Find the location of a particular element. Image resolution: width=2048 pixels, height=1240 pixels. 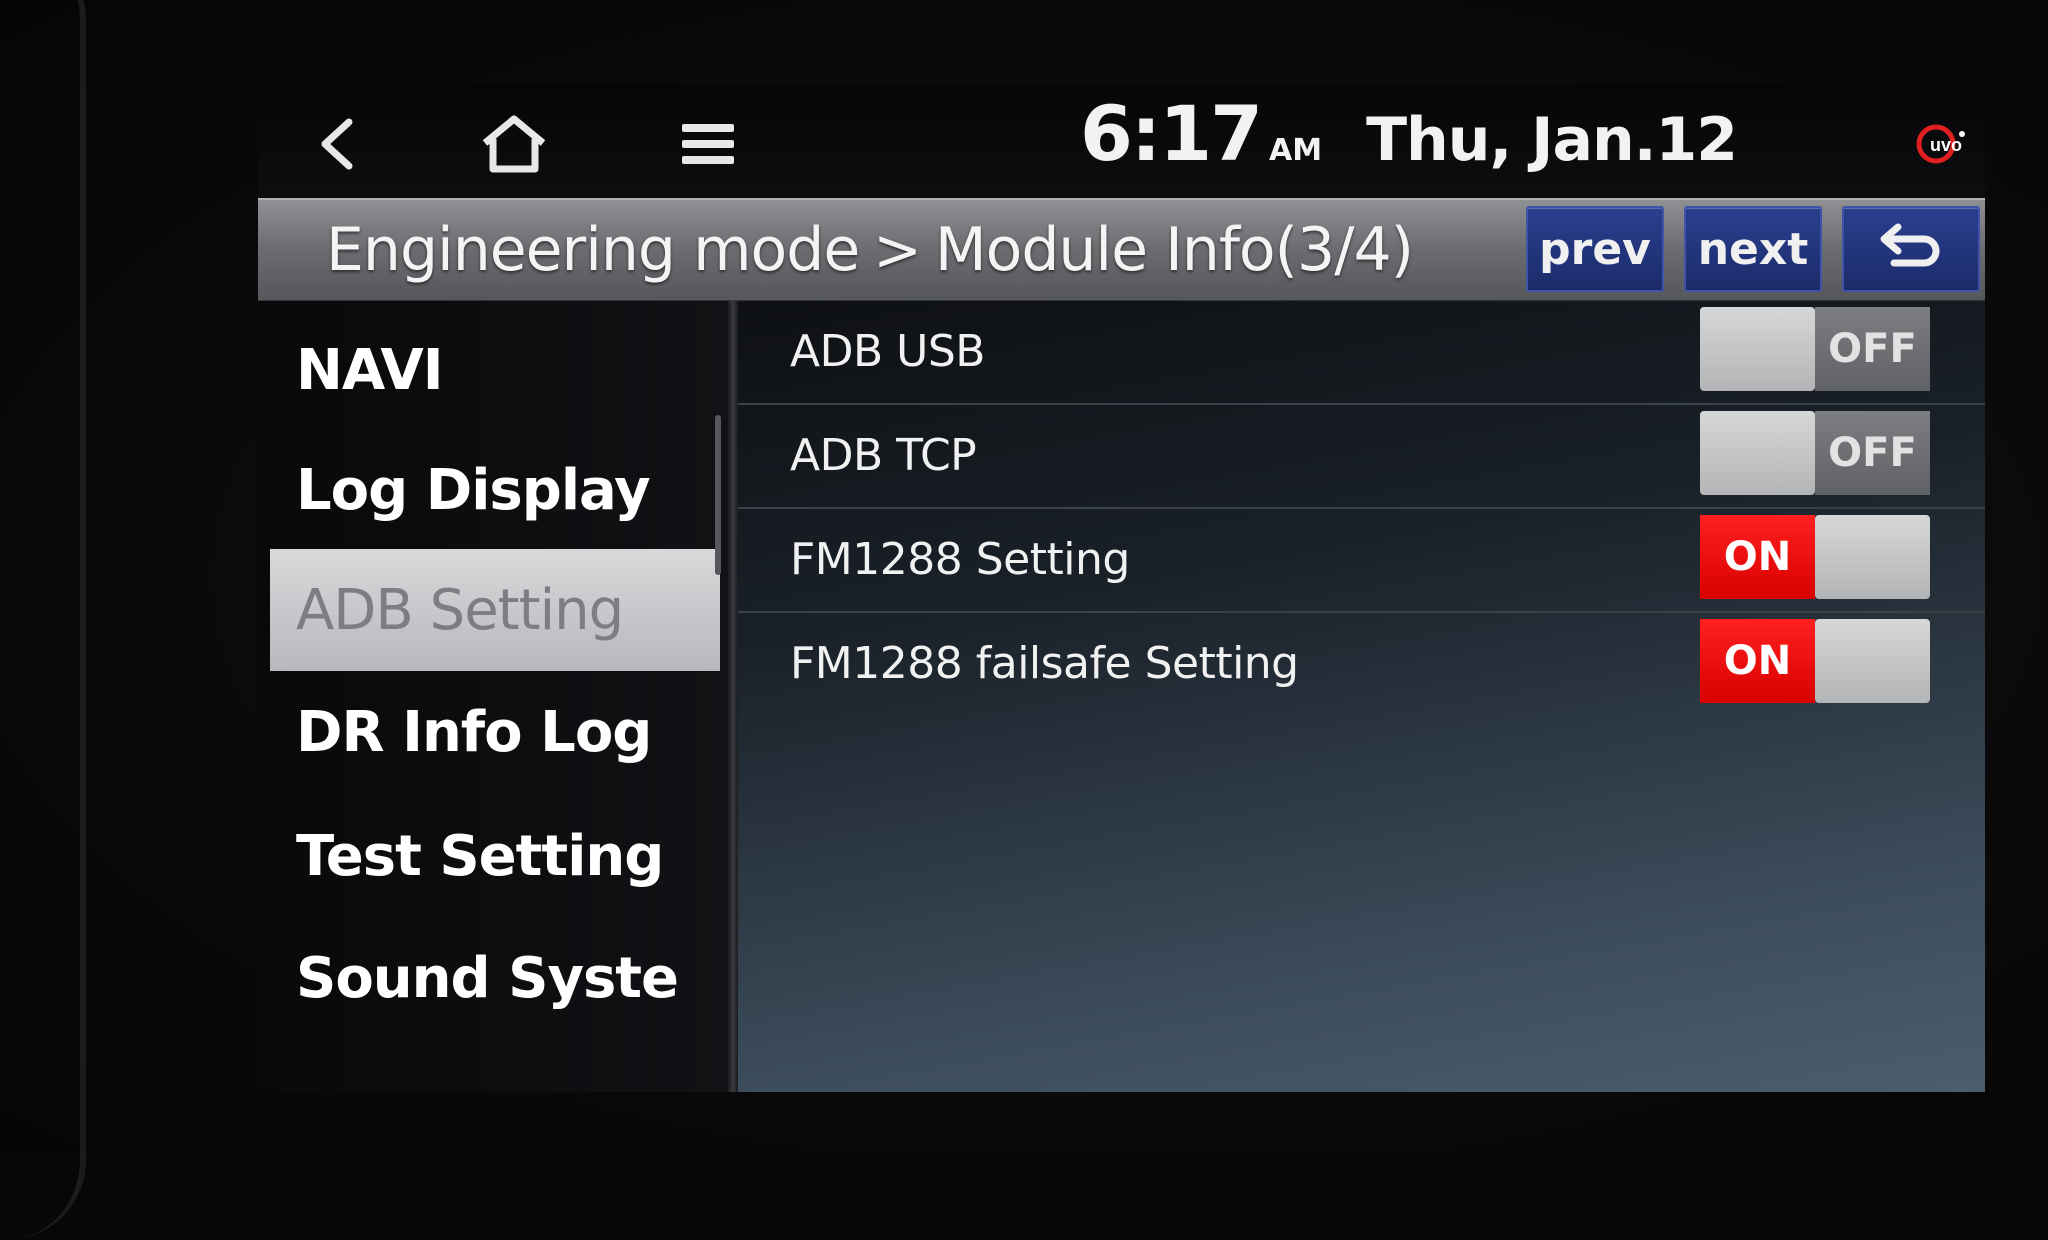

sidebar-item-log-display: Log Display is located at coordinates (495, 490).